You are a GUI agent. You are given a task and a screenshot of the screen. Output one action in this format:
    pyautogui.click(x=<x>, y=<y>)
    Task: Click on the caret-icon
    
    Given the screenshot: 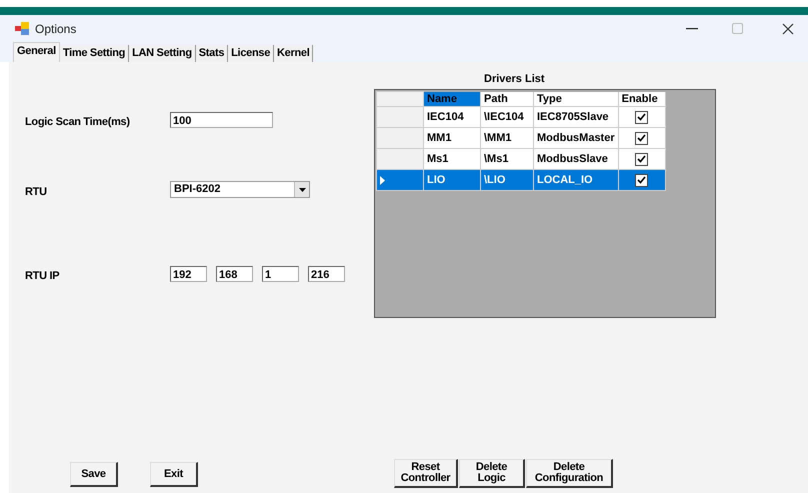 What is the action you would take?
    pyautogui.click(x=302, y=190)
    